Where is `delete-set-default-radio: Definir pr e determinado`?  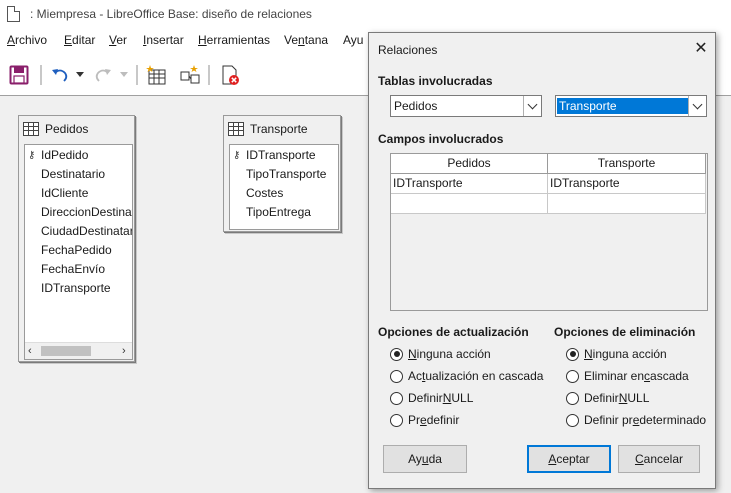 delete-set-default-radio: Definir pr e determinado is located at coordinates (636, 420).